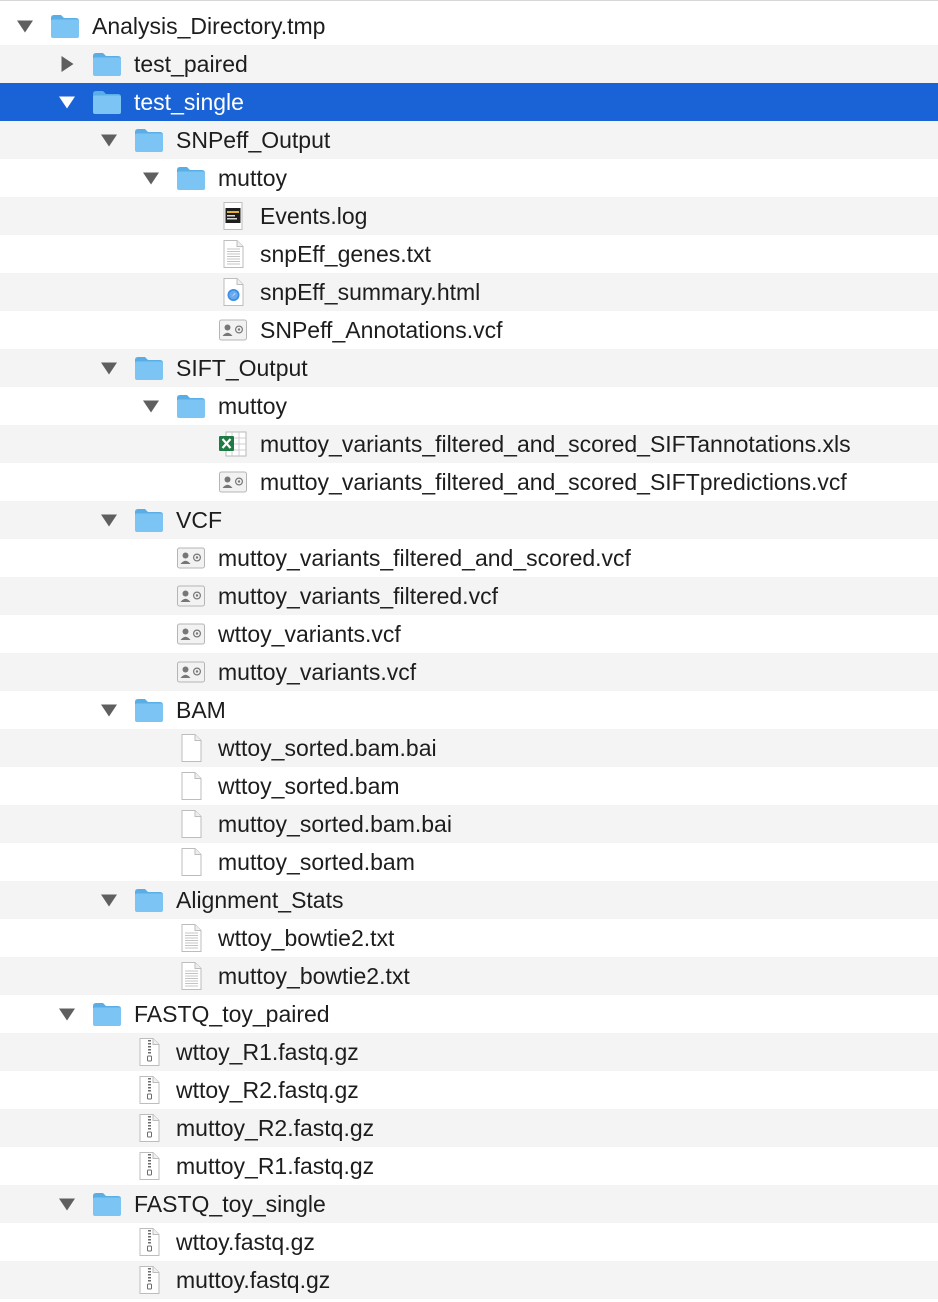  I want to click on item-name: wttoy_bowtie2.txt, so click(306, 938).